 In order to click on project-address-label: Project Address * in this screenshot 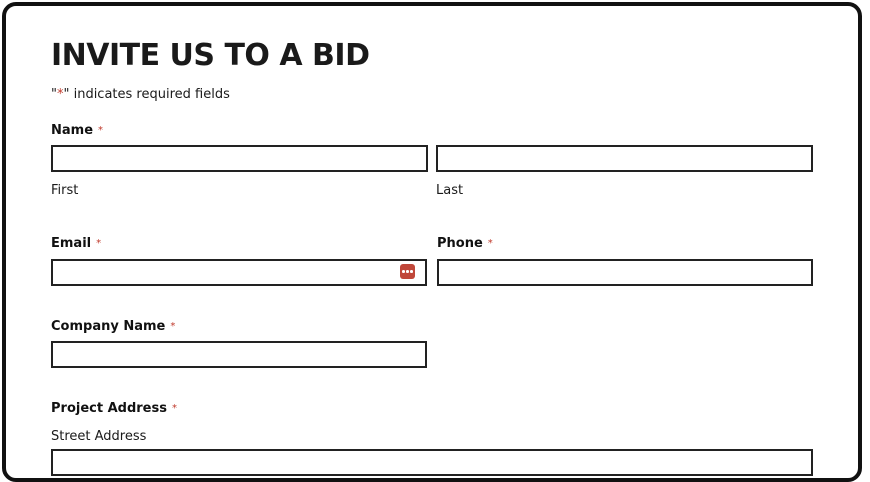, I will do `click(114, 409)`.